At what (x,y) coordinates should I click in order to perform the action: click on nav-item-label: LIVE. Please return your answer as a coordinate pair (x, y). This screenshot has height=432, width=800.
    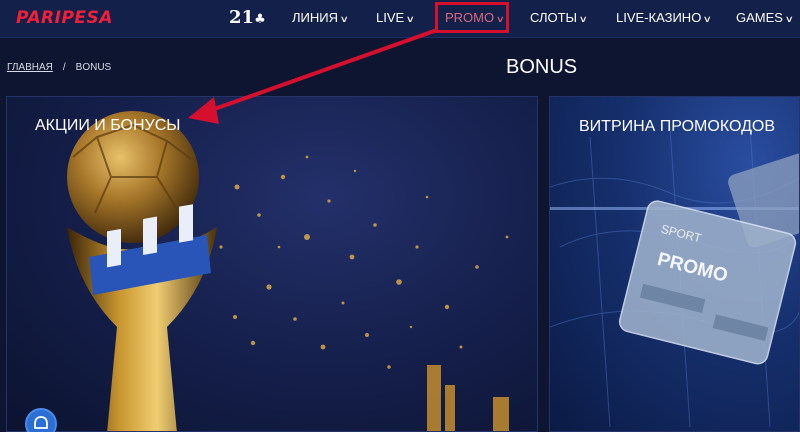
    Looking at the image, I should click on (390, 17).